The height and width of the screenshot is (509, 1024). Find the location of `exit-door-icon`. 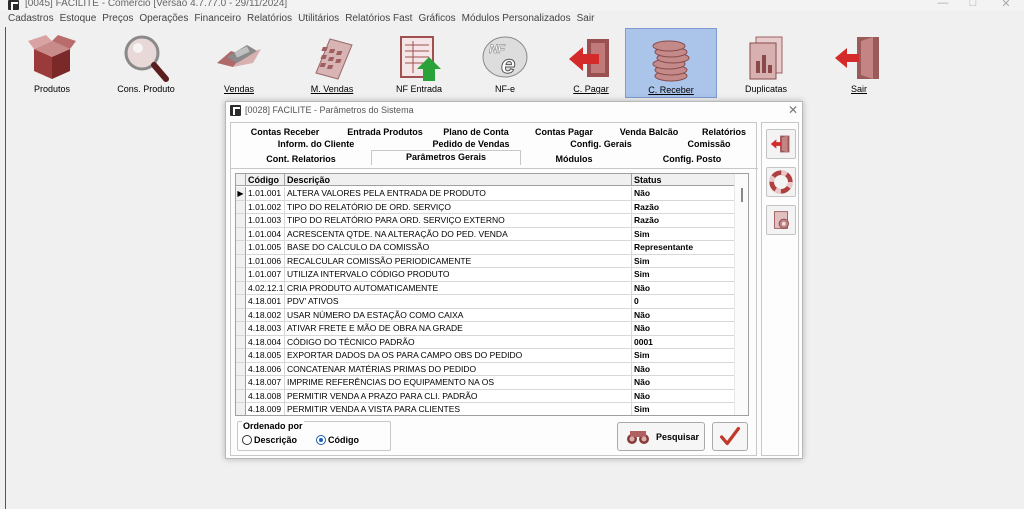

exit-door-icon is located at coordinates (857, 58).